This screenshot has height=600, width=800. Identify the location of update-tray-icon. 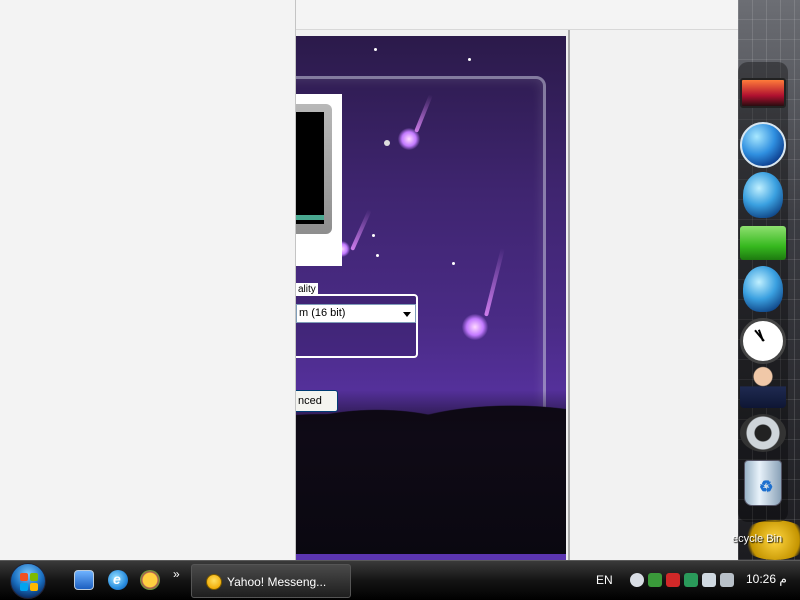
(655, 580).